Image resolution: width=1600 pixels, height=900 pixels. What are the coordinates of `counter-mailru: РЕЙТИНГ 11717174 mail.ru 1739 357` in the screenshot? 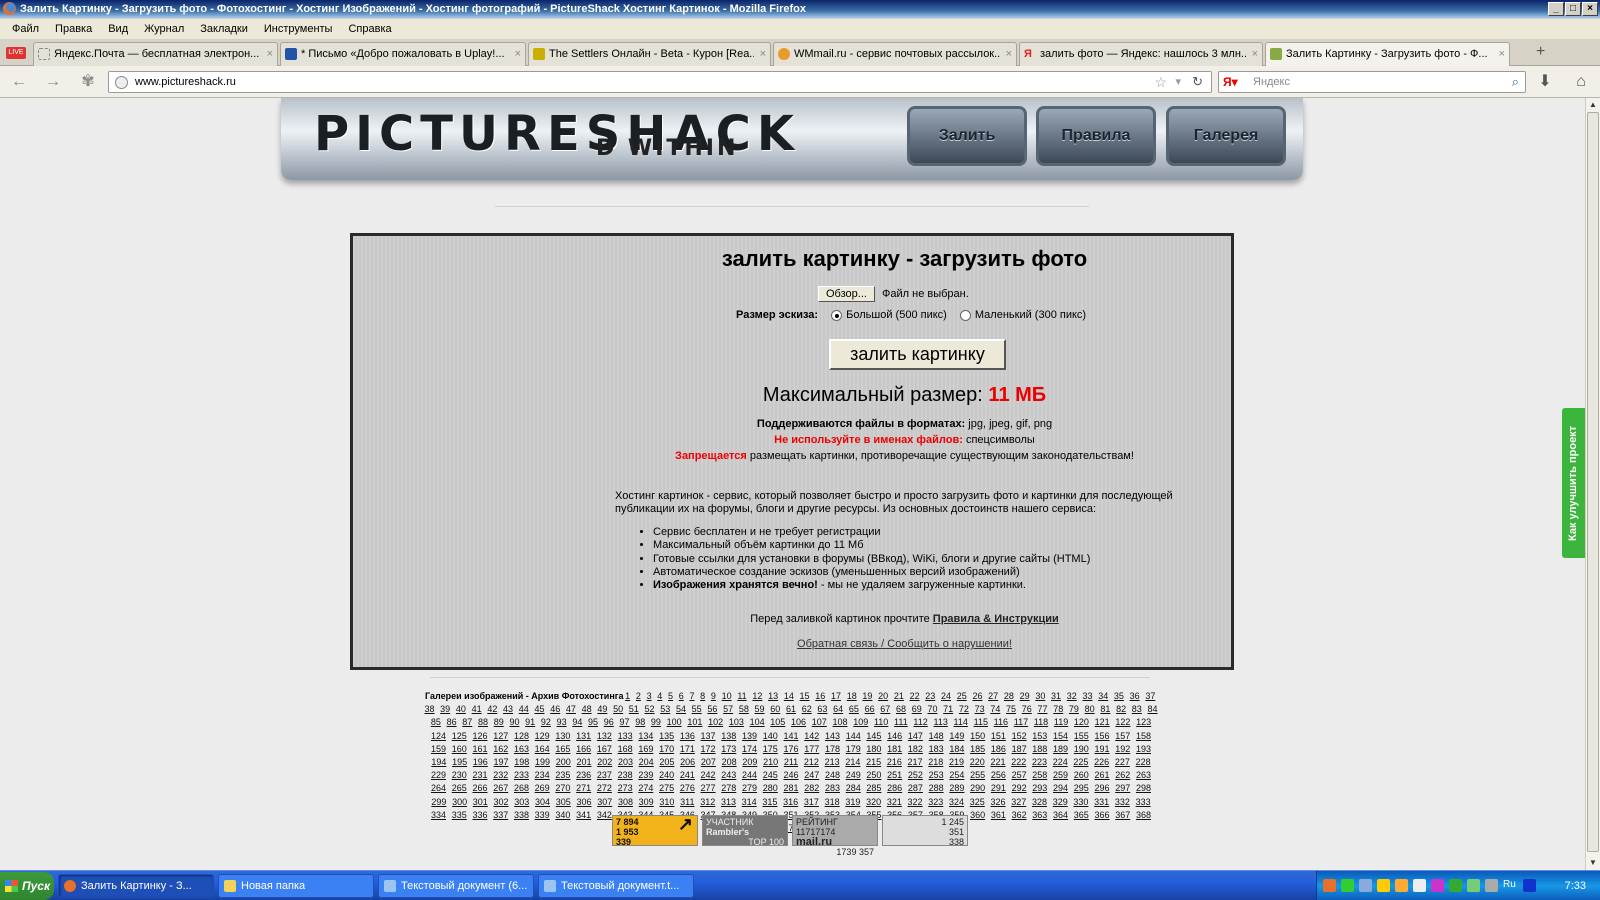 It's located at (835, 836).